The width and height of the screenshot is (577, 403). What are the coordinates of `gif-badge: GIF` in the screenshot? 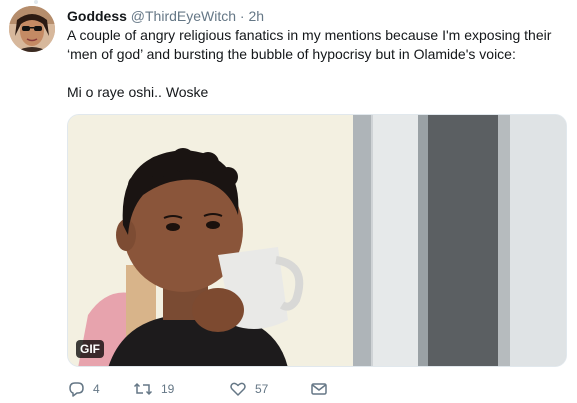 It's located at (90, 349).